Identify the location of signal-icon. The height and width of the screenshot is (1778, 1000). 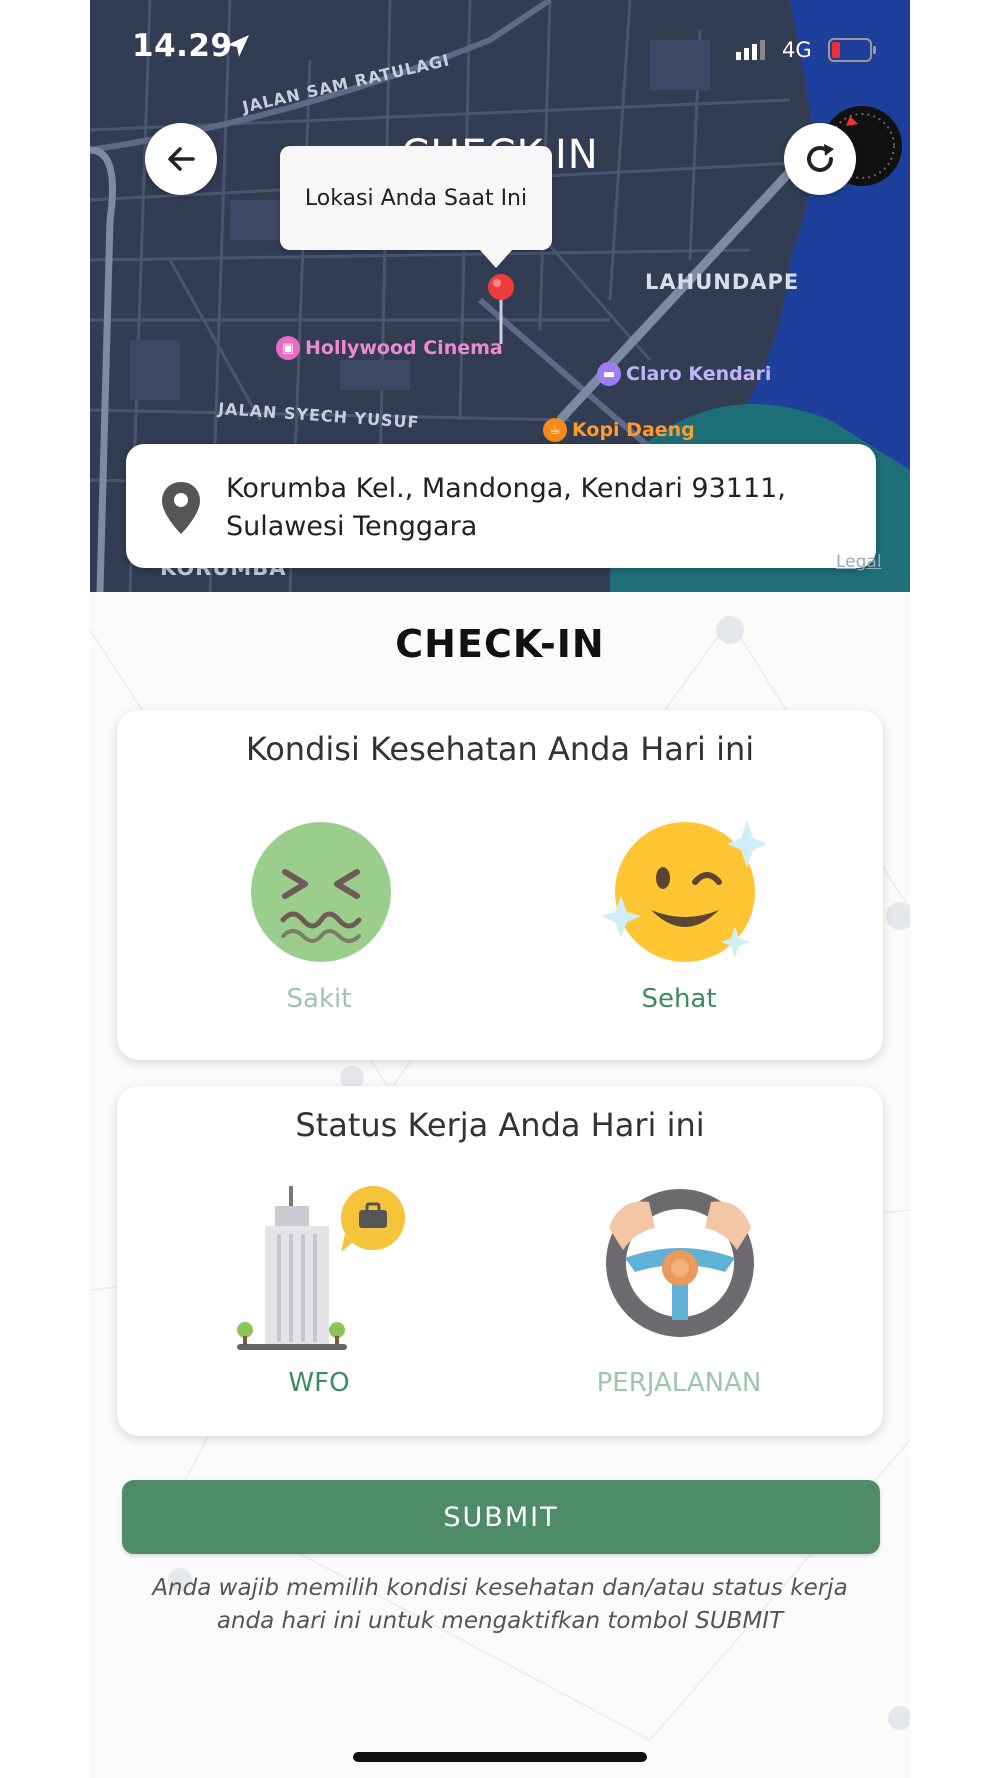
(750, 50).